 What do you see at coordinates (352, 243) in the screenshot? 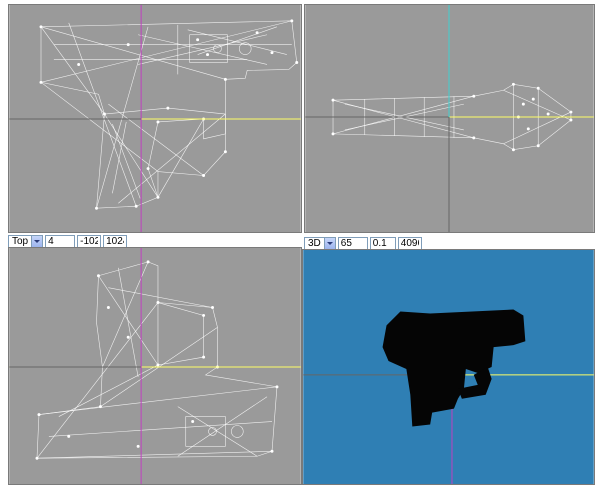
I see `fov-field` at bounding box center [352, 243].